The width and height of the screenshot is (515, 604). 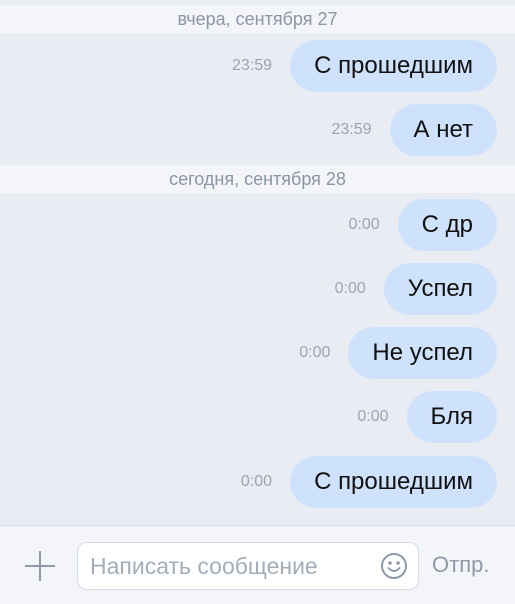 I want to click on message-row: 0:00 С прошедшим, so click(x=369, y=482).